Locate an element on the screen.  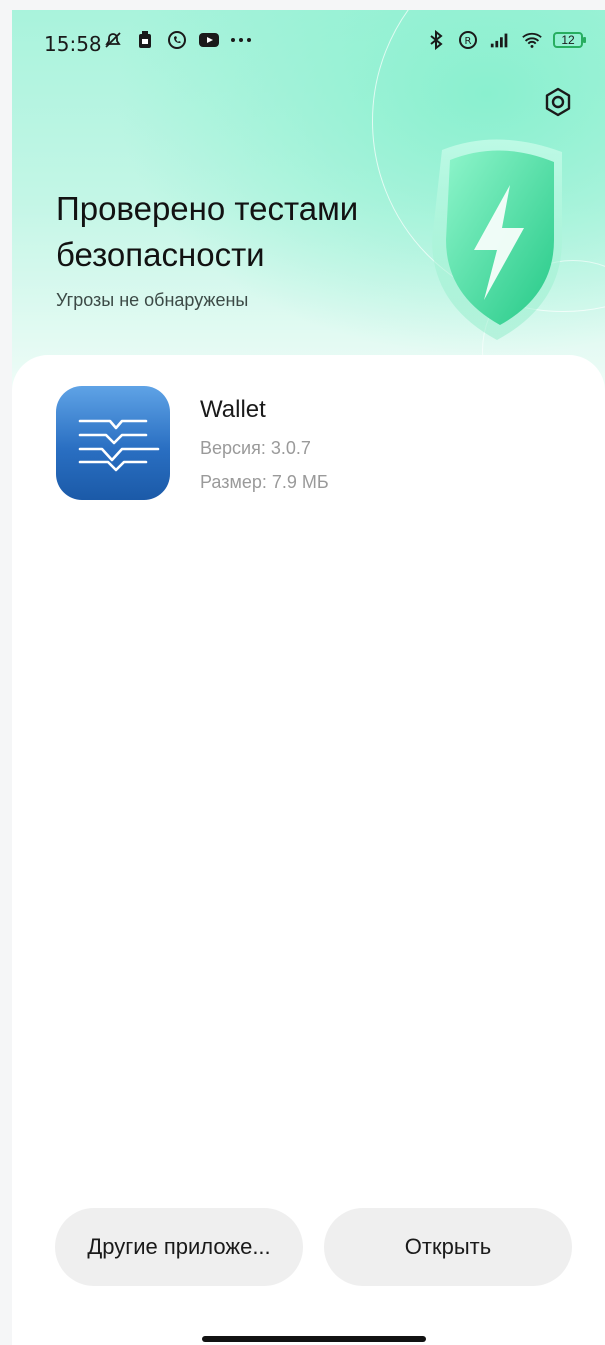
status-left-icons is located at coordinates (177, 40).